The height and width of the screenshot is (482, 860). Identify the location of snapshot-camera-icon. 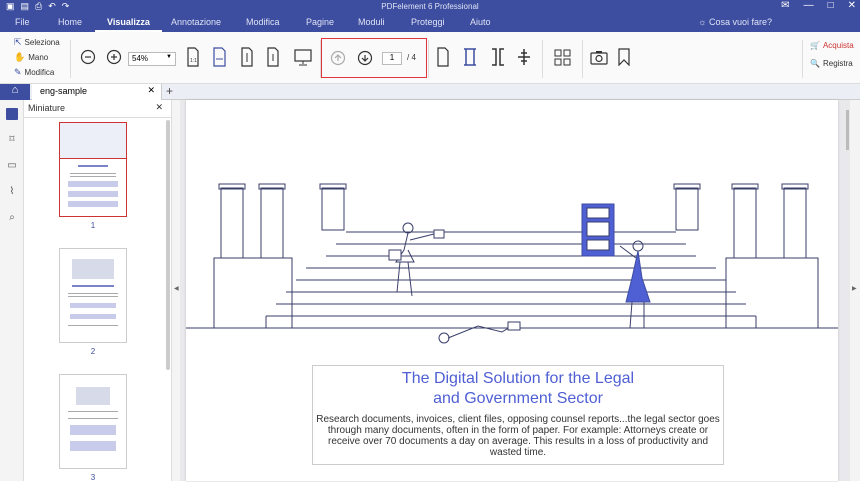
(599, 57).